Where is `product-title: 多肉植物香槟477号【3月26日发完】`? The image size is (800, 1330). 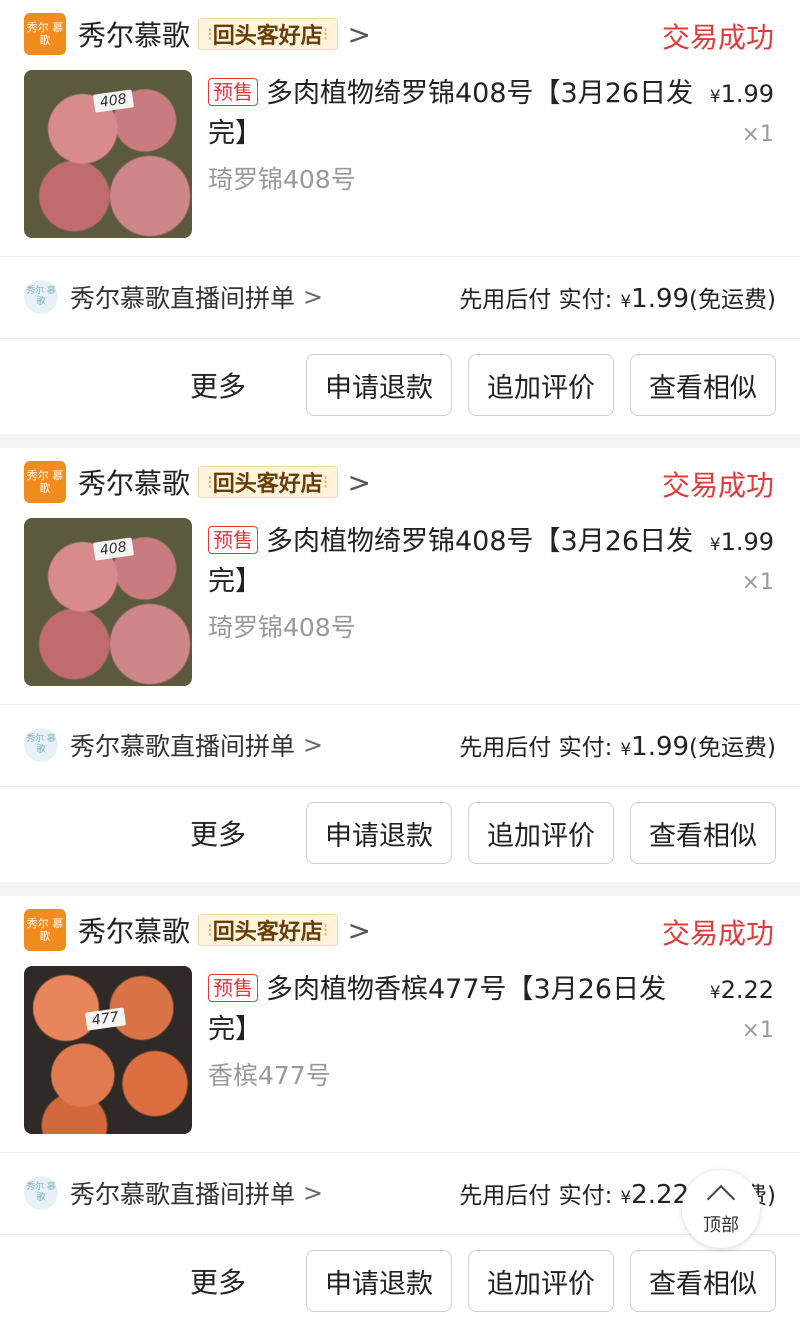
product-title: 多肉植物香槟477号【3月26日发完】 is located at coordinates (437, 1009).